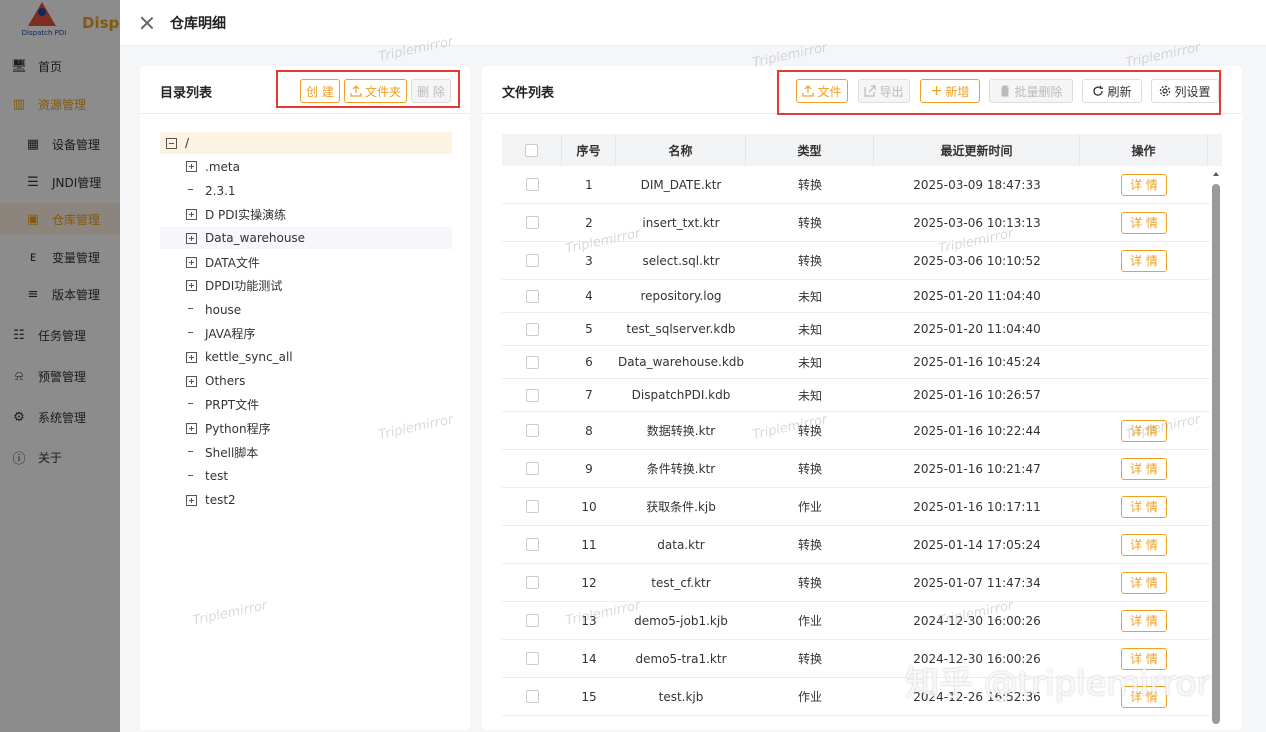  What do you see at coordinates (147, 23) in the screenshot?
I see `close-icon` at bounding box center [147, 23].